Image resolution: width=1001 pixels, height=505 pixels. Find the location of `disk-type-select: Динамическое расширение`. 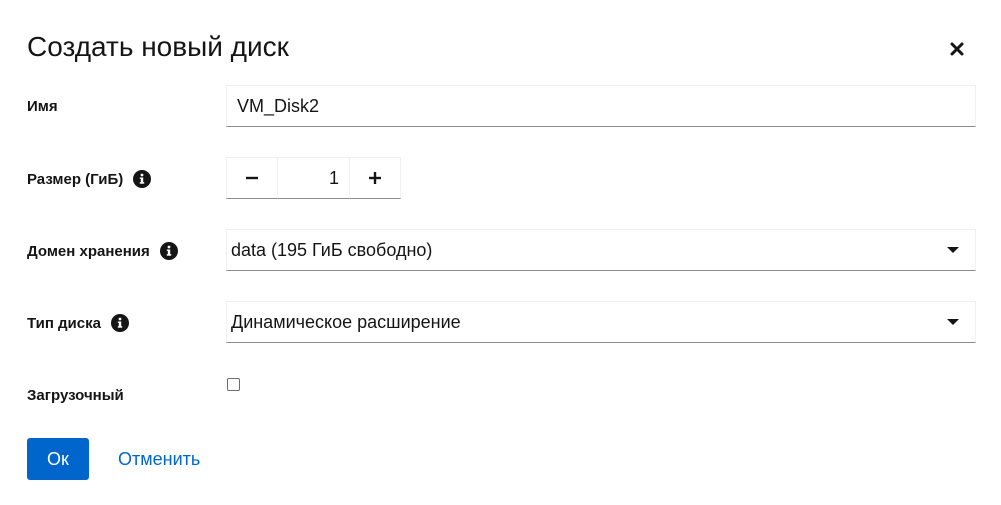

disk-type-select: Динамическое расширение is located at coordinates (601, 322).